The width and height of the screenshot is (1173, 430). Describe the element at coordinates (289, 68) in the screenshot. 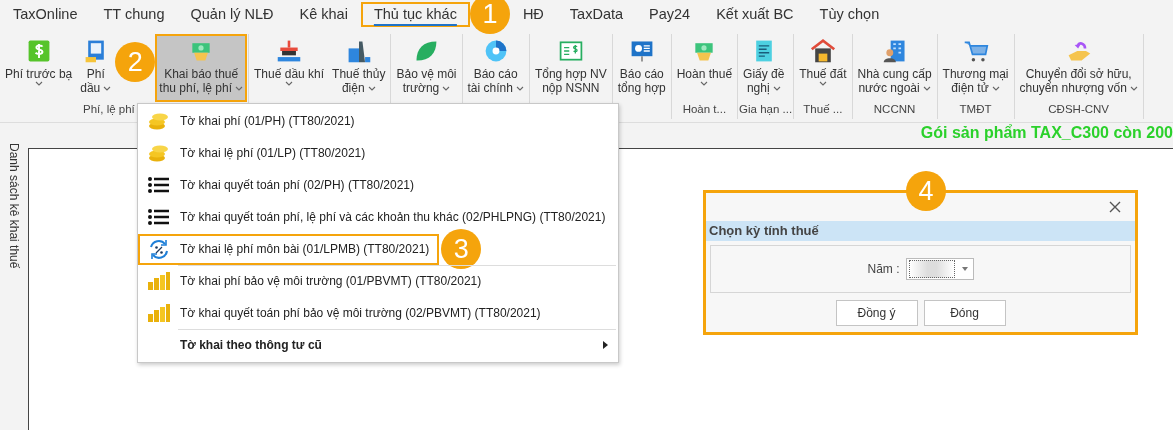

I see `ribbon-button: Thuế dầu khí` at that location.